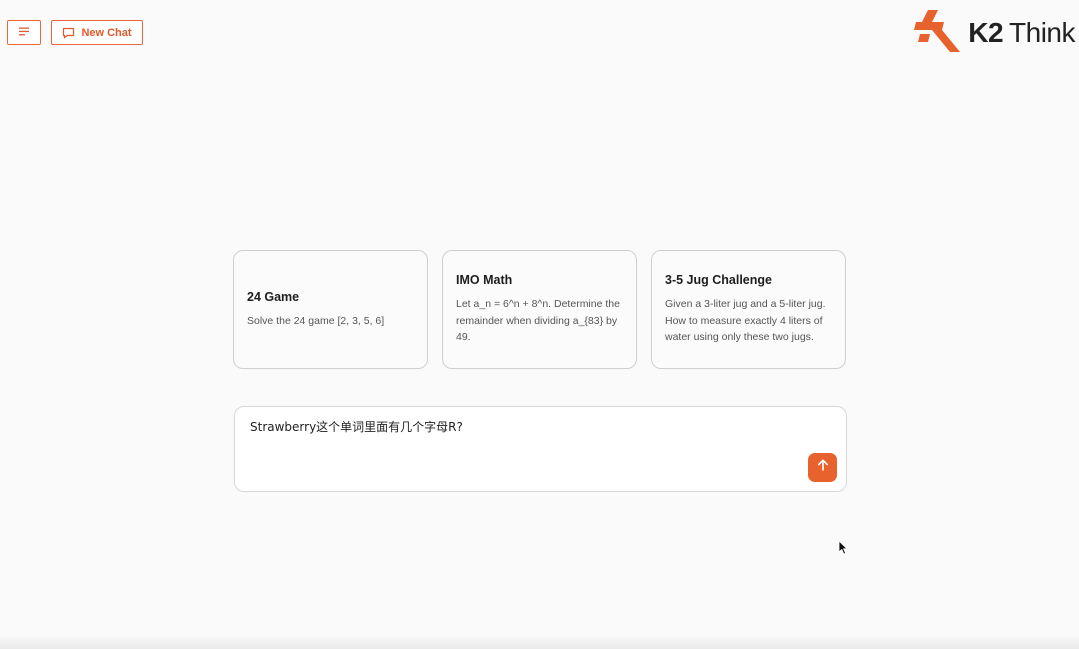 This screenshot has width=1079, height=649. Describe the element at coordinates (106, 32) in the screenshot. I see `new-chat-label: New Chat` at that location.